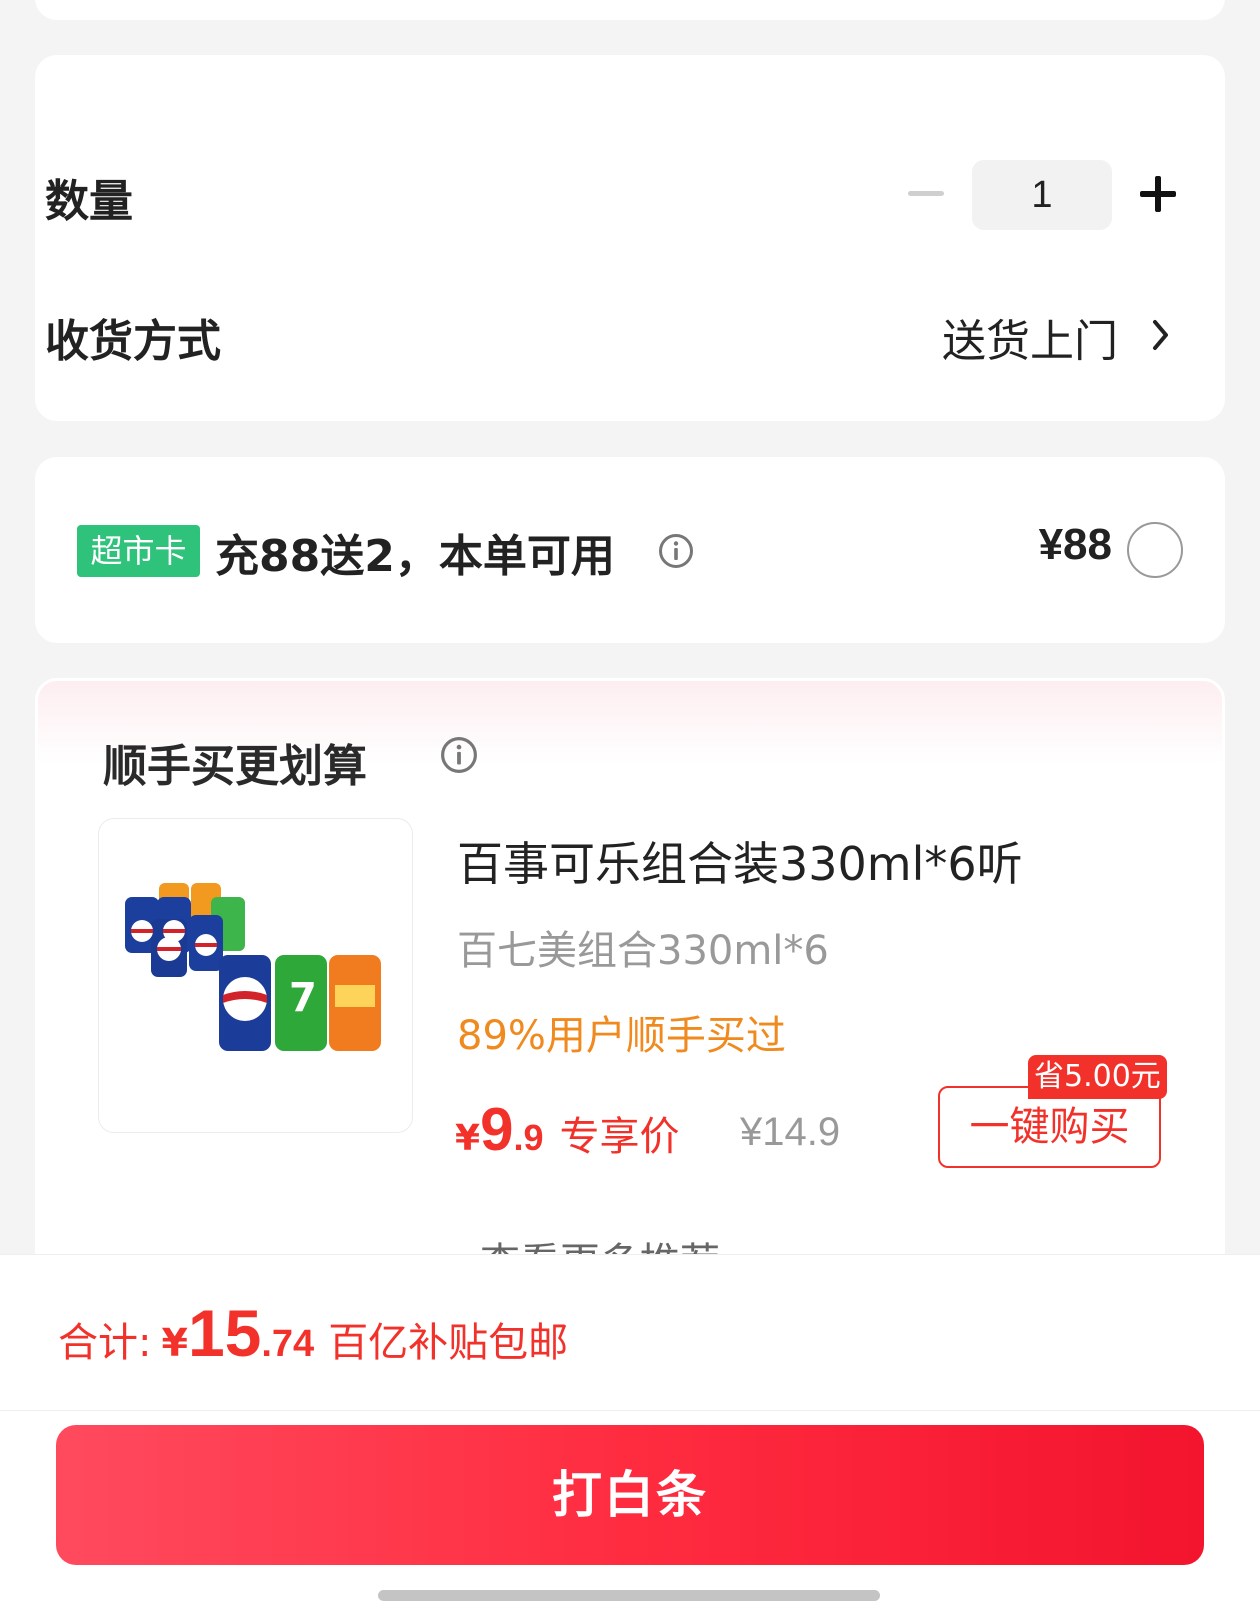 The width and height of the screenshot is (1260, 1608). I want to click on subsidy-note: 百亿补贴包邮, so click(448, 1343).